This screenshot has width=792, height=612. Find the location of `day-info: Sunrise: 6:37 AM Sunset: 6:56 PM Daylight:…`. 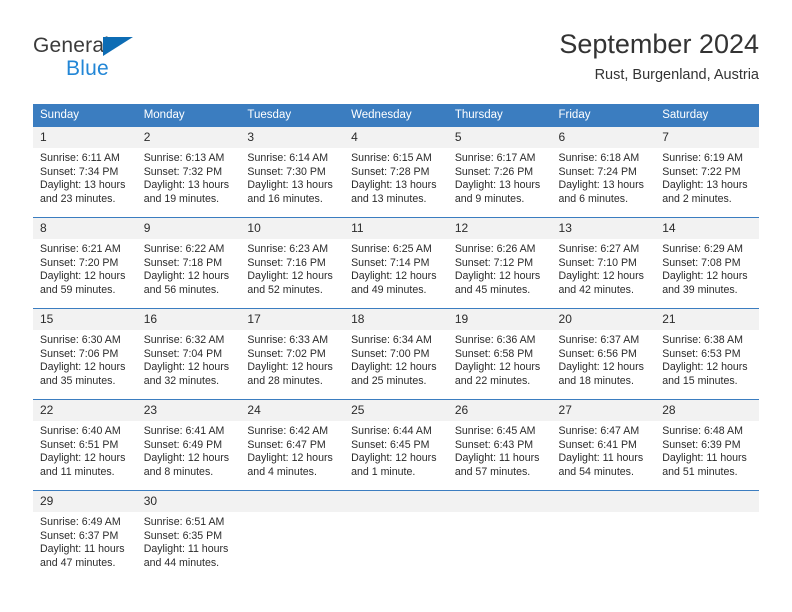

day-info: Sunrise: 6:37 AM Sunset: 6:56 PM Daylight:… is located at coordinates (604, 359).